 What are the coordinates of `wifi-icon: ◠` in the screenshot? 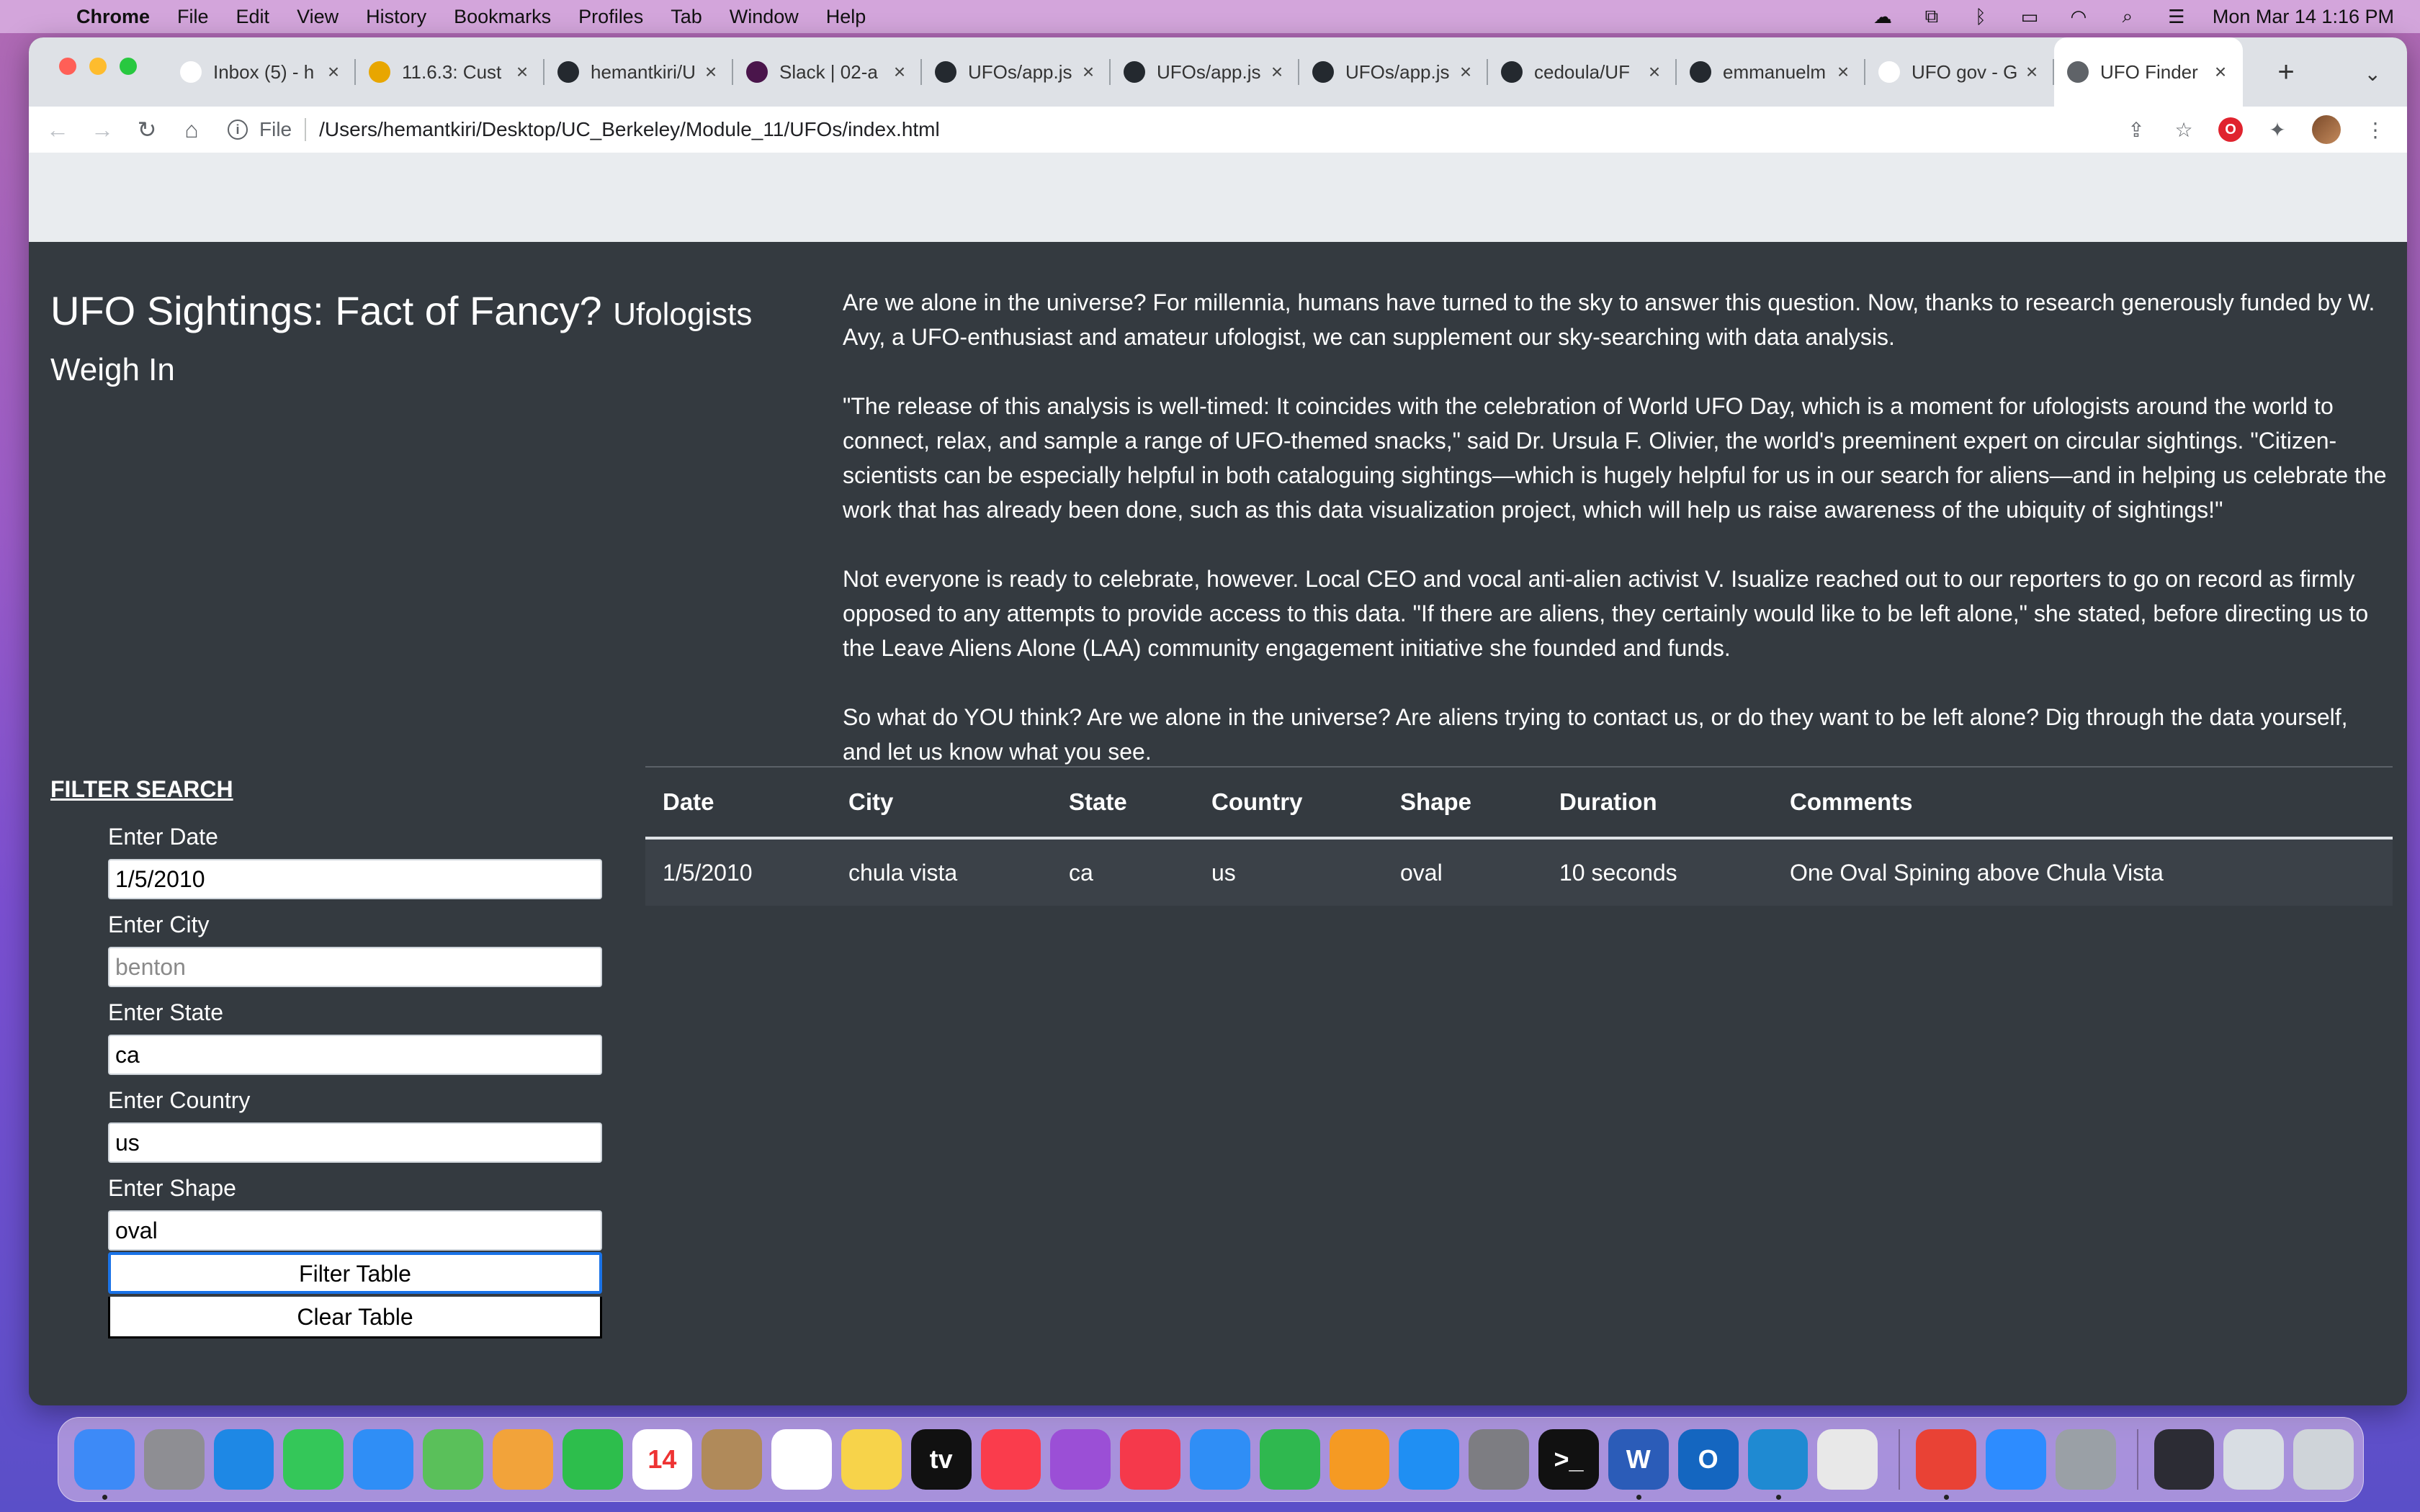 It's located at (2079, 16).